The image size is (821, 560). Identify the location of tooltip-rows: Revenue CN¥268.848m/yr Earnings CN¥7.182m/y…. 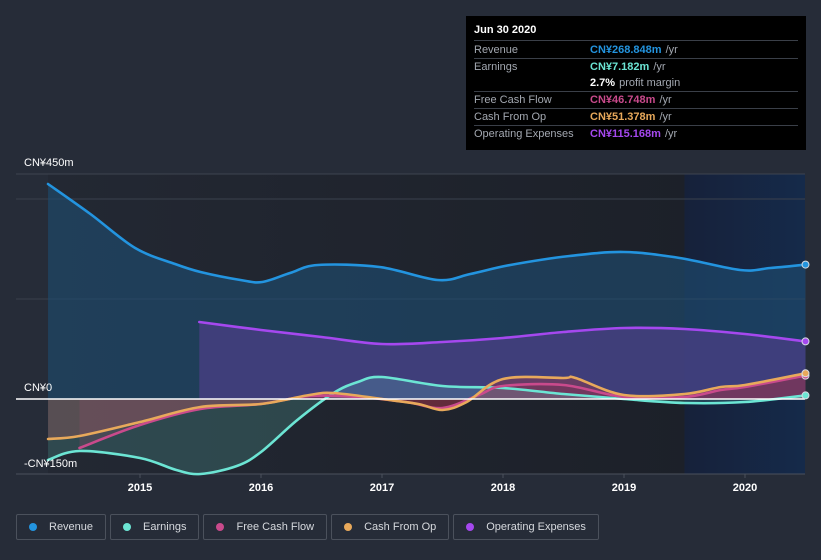
(636, 92).